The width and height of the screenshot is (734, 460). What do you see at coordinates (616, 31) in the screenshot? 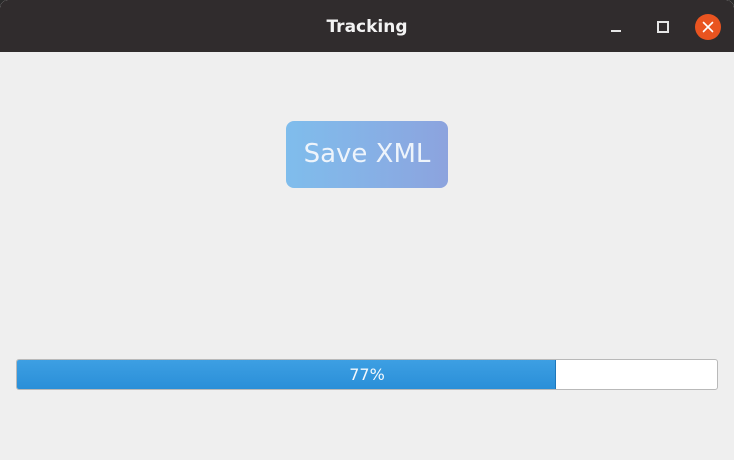
I see `minimize-icon` at bounding box center [616, 31].